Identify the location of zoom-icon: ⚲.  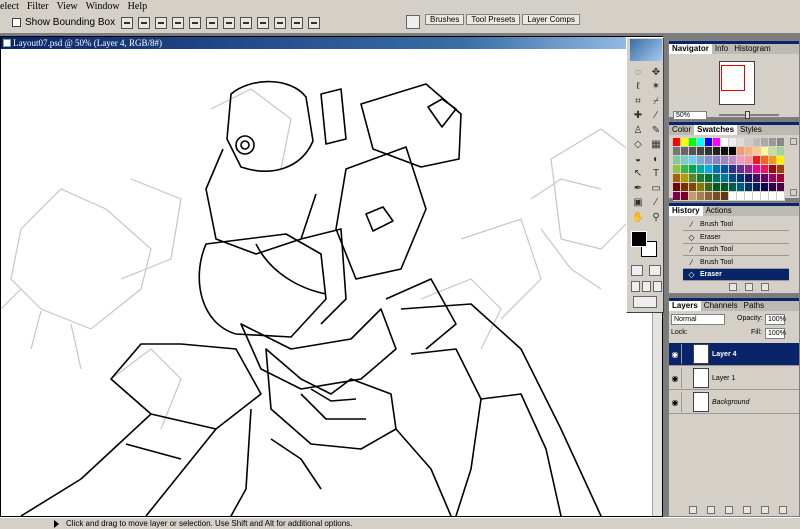
(656, 217).